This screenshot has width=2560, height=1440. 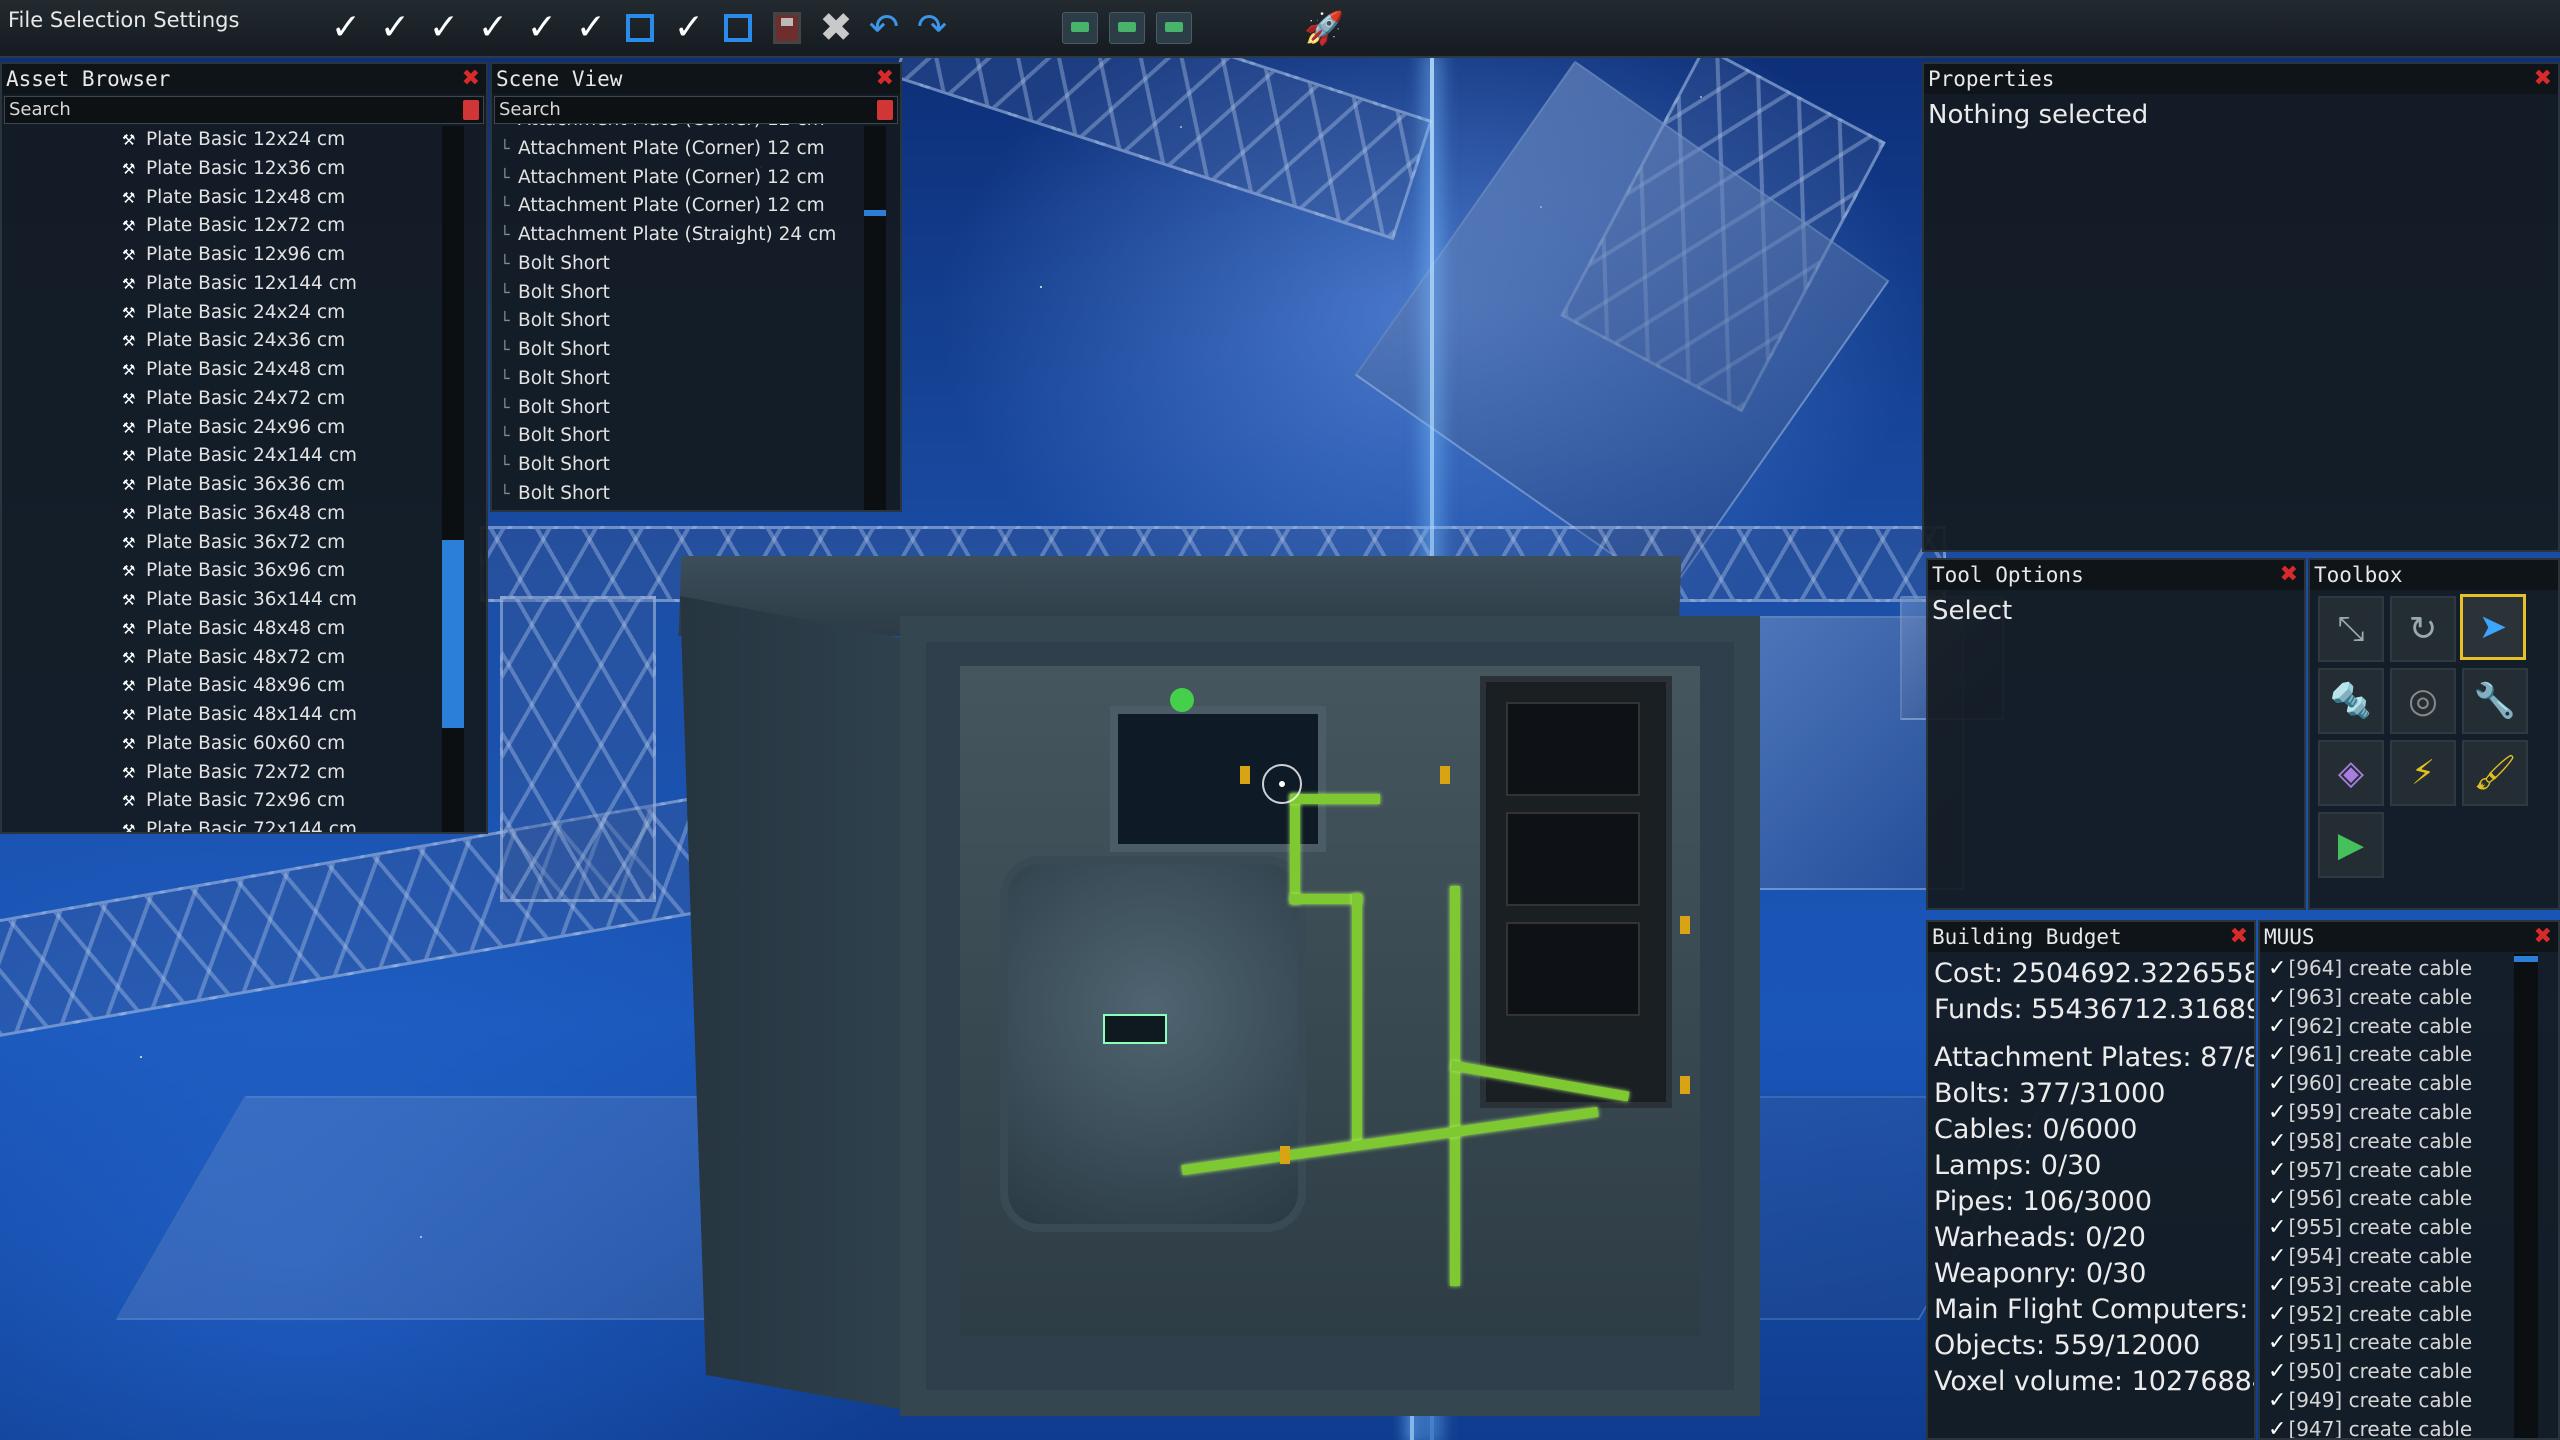 I want to click on panel-title: Properties, so click(x=2241, y=79).